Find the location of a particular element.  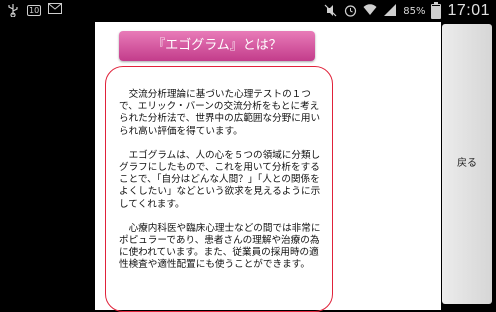

gmail-icon is located at coordinates (55, 10).